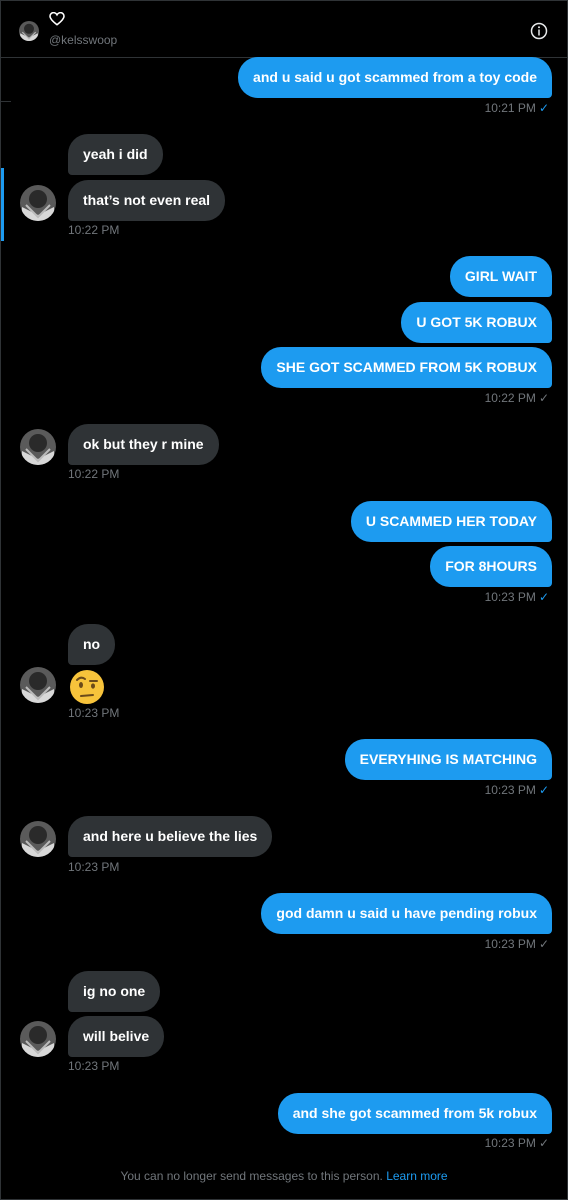 The width and height of the screenshot is (568, 1200). I want to click on message-incoming: yeah i did, so click(115, 154).